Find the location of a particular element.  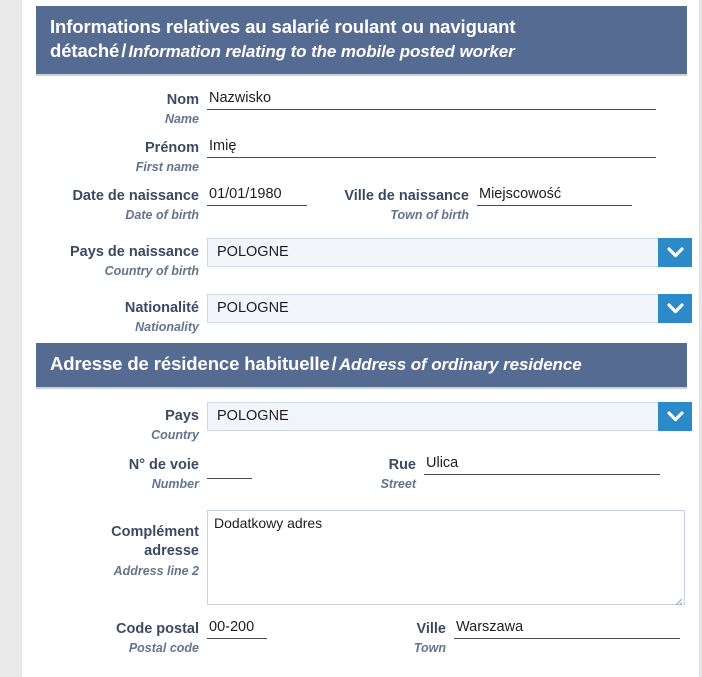

label-complement-adresse-fr-line1: Complément is located at coordinates (155, 531).